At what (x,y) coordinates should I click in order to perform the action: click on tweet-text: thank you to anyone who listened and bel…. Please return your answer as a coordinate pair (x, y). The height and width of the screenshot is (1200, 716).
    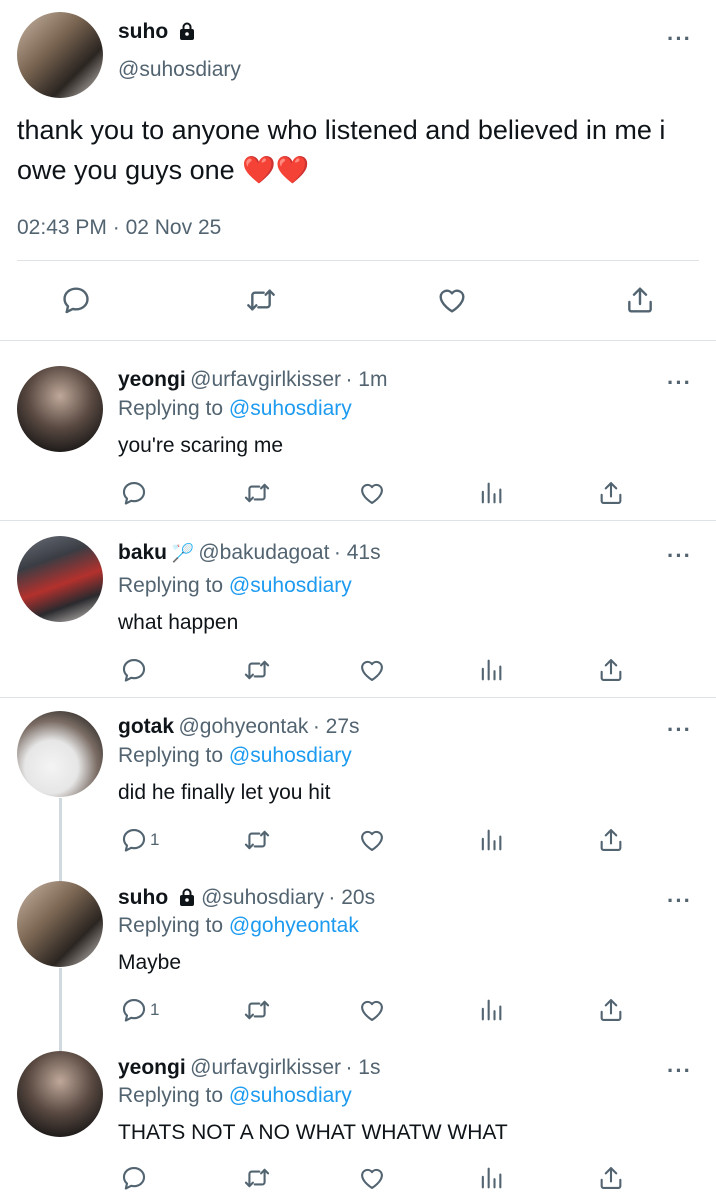
    Looking at the image, I should click on (357, 150).